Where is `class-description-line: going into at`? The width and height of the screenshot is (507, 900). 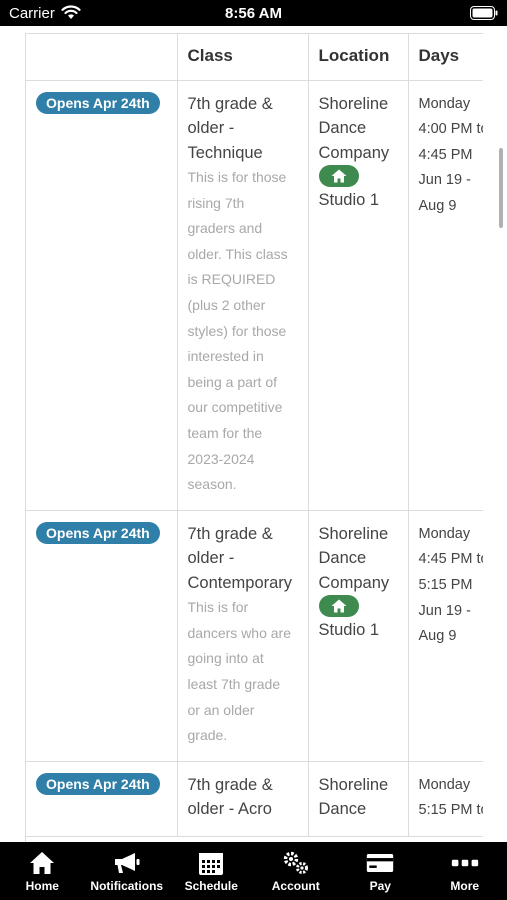 class-description-line: going into at is located at coordinates (225, 658).